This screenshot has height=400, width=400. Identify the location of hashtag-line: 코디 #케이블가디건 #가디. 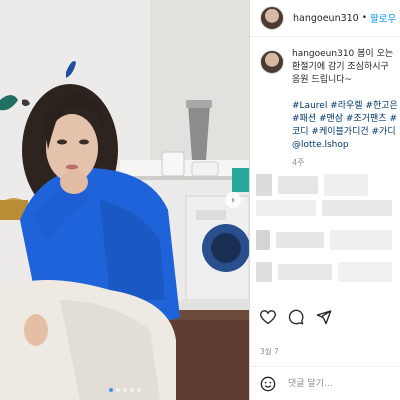
(346, 132).